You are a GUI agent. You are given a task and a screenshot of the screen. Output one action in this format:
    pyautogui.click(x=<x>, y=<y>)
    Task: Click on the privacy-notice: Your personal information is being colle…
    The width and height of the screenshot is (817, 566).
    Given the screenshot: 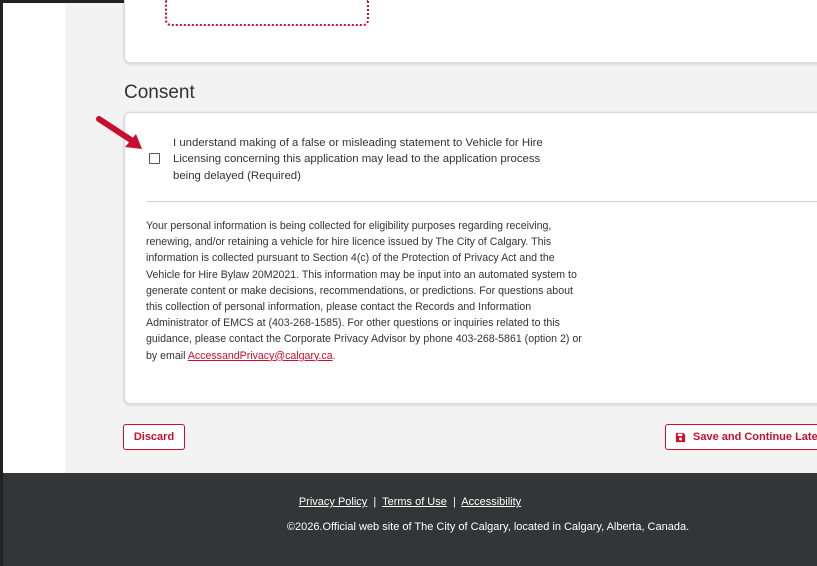 What is the action you would take?
    pyautogui.click(x=366, y=291)
    